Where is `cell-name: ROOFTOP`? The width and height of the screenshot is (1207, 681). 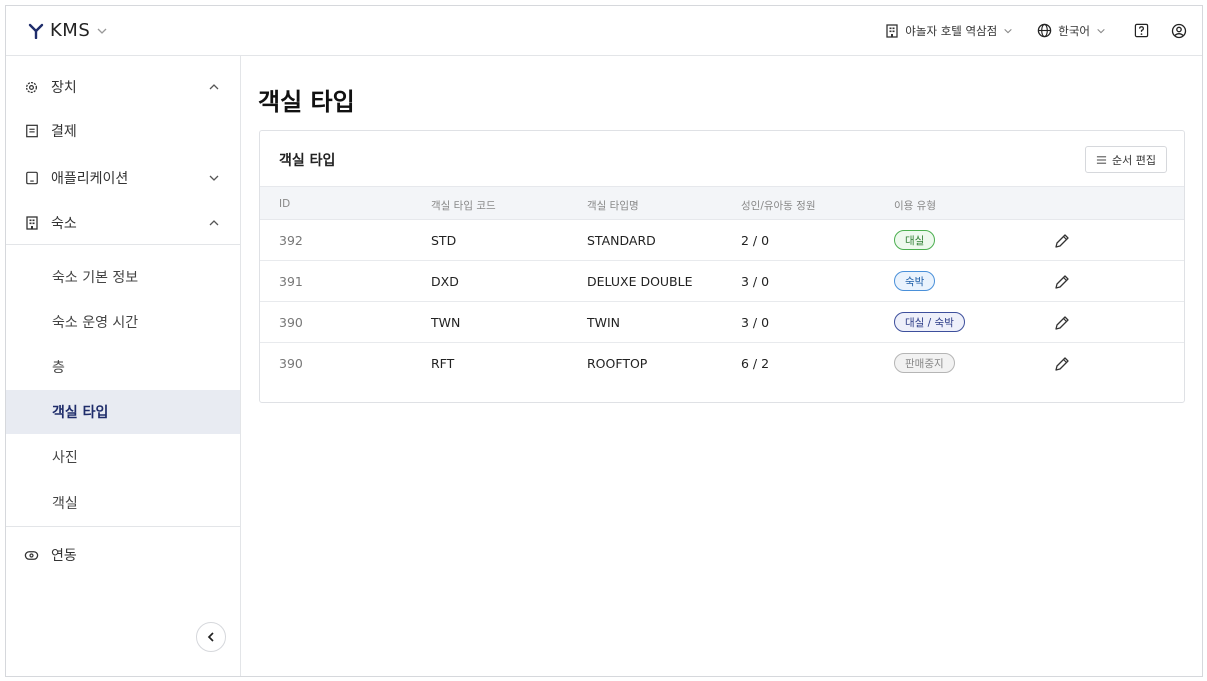 cell-name: ROOFTOP is located at coordinates (617, 363).